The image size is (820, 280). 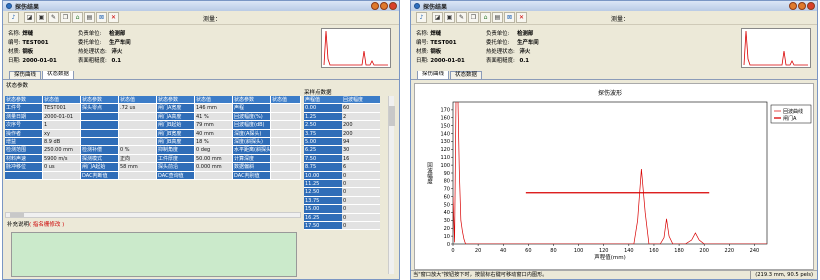 I want to click on status-param-cell: 水平距离(斜探头), so click(x=252, y=150).